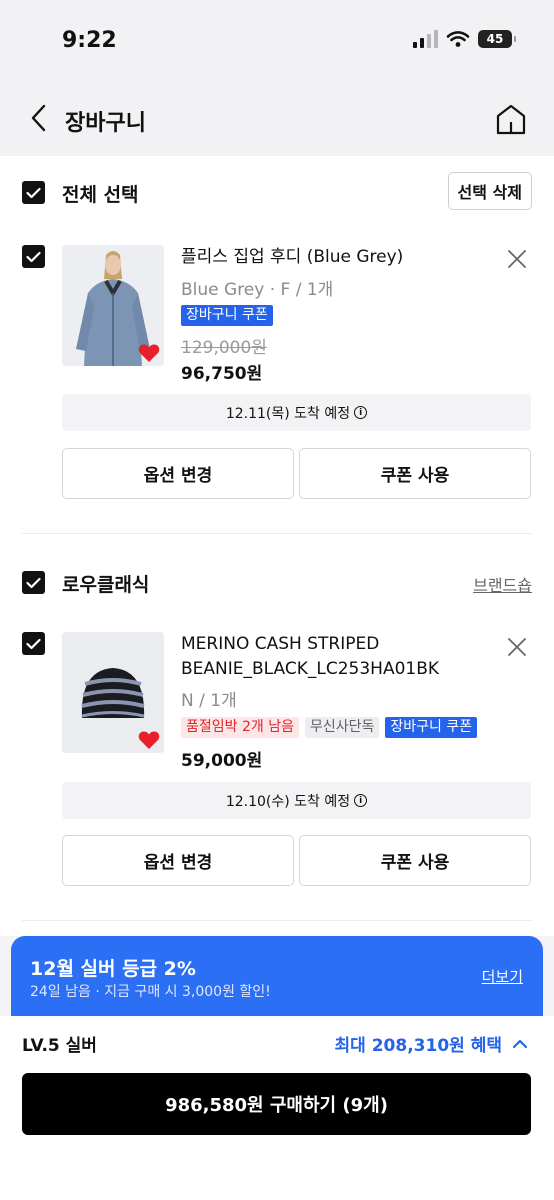 The image size is (554, 1200). I want to click on sale-price: 59,000원, so click(222, 761).